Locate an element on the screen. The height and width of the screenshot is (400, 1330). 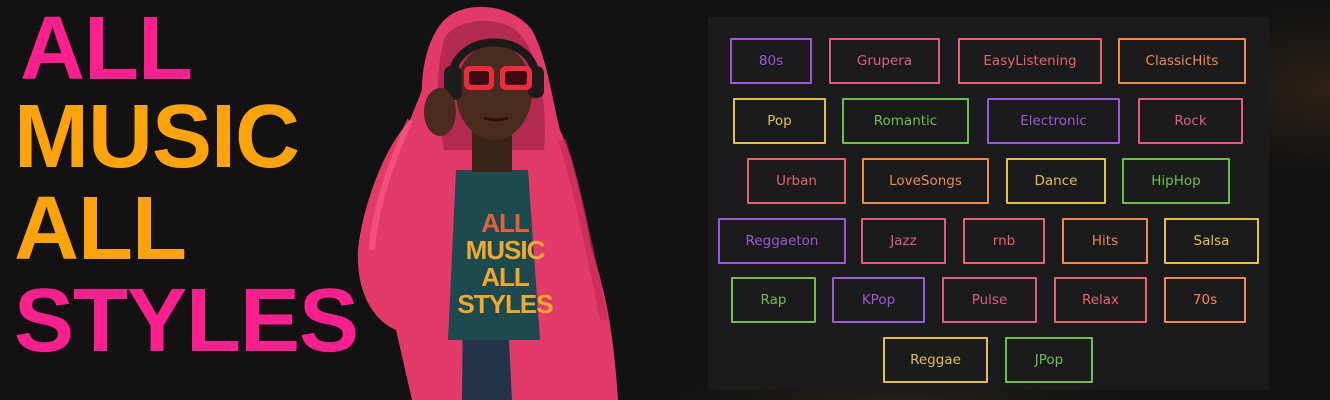
genre-chip-rock: Rock is located at coordinates (1190, 121).